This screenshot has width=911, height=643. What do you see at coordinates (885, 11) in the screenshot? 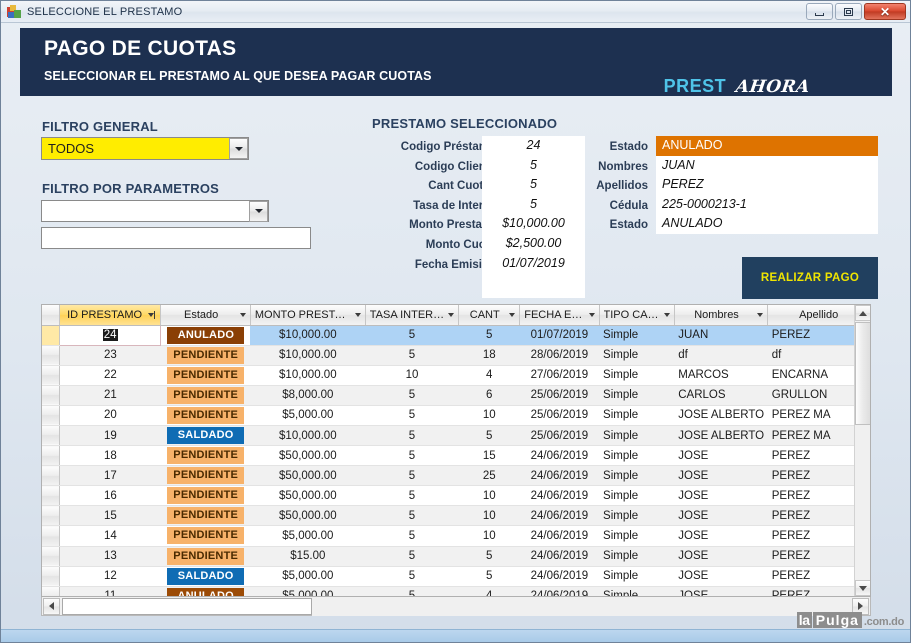
I see `close-button: ✕` at bounding box center [885, 11].